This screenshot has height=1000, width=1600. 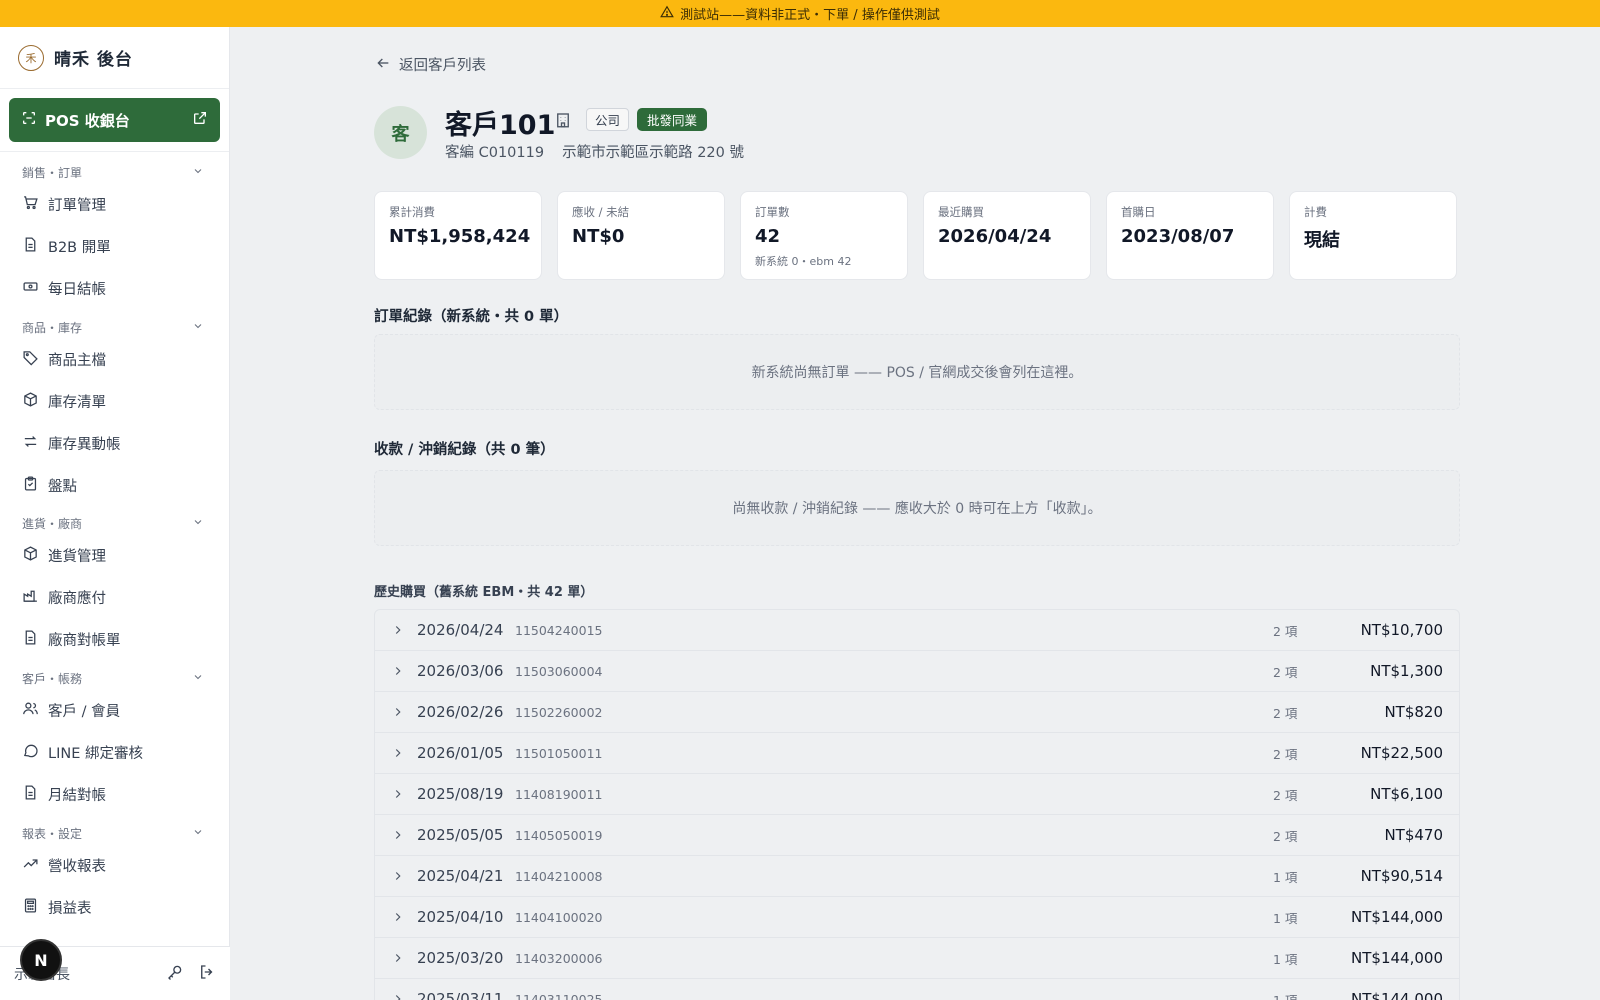 I want to click on brand-logo: 禾, so click(x=31, y=57).